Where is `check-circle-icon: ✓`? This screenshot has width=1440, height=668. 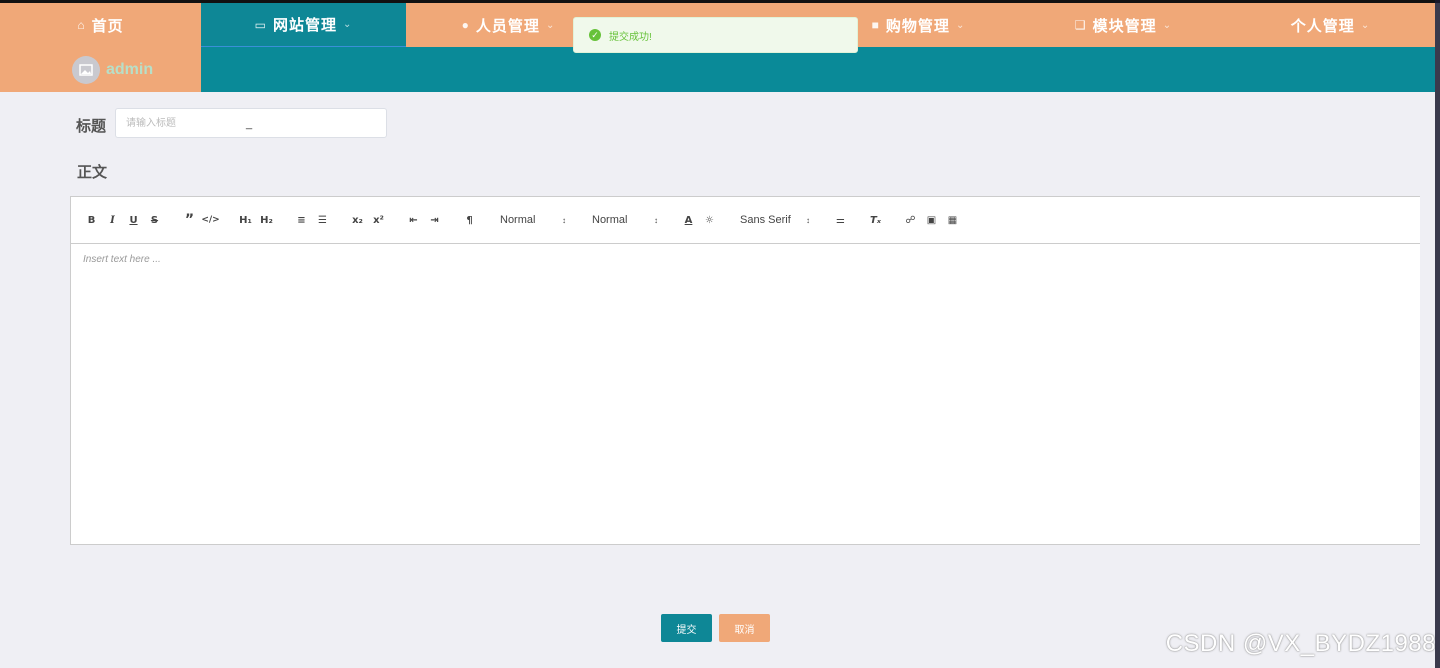
check-circle-icon: ✓ is located at coordinates (595, 35).